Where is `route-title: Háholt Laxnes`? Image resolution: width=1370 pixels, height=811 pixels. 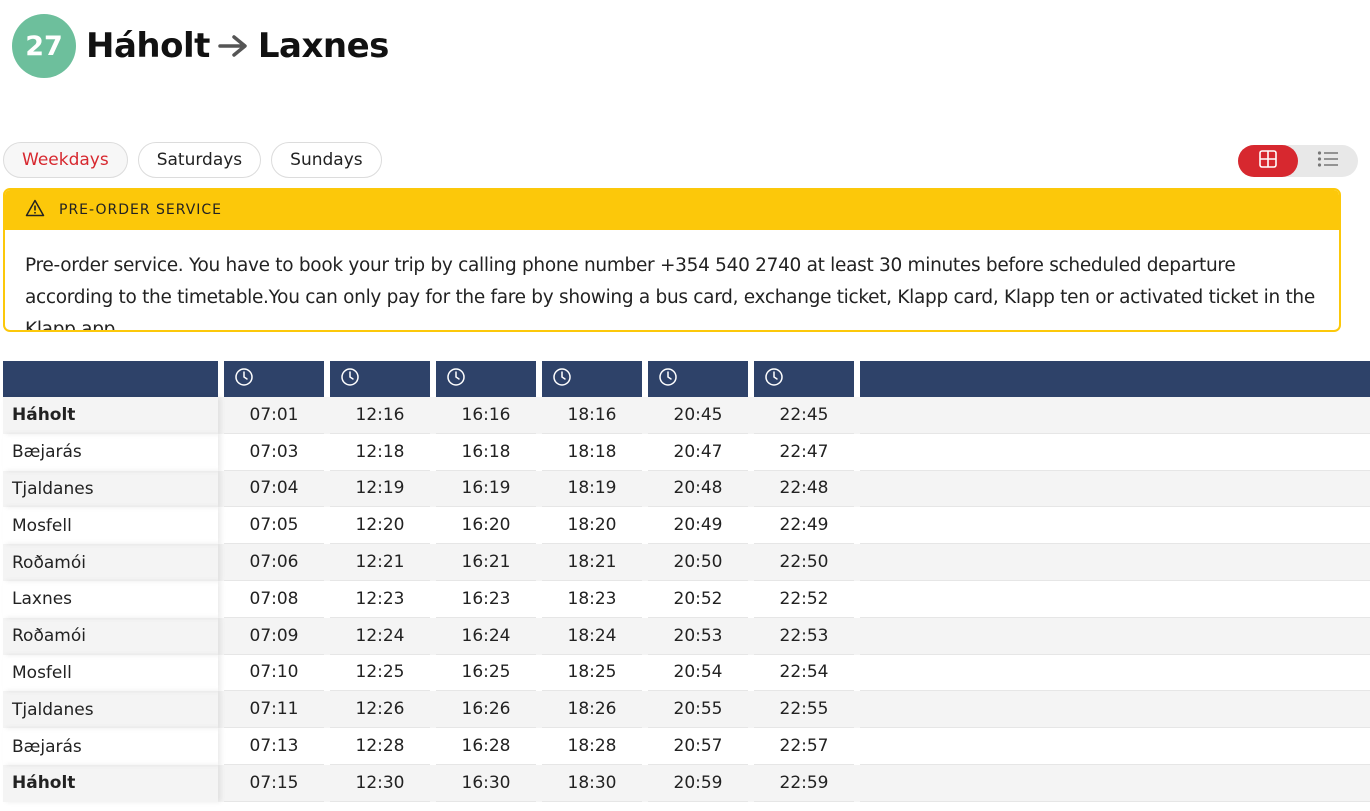 route-title: Háholt Laxnes is located at coordinates (237, 46).